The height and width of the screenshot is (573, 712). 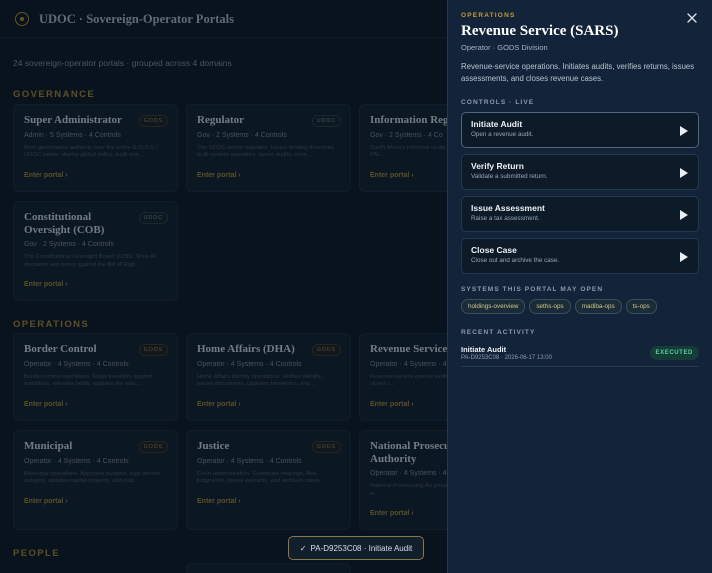 What do you see at coordinates (493, 307) in the screenshot?
I see `system-chip-holdings-overview: holdings-overview` at bounding box center [493, 307].